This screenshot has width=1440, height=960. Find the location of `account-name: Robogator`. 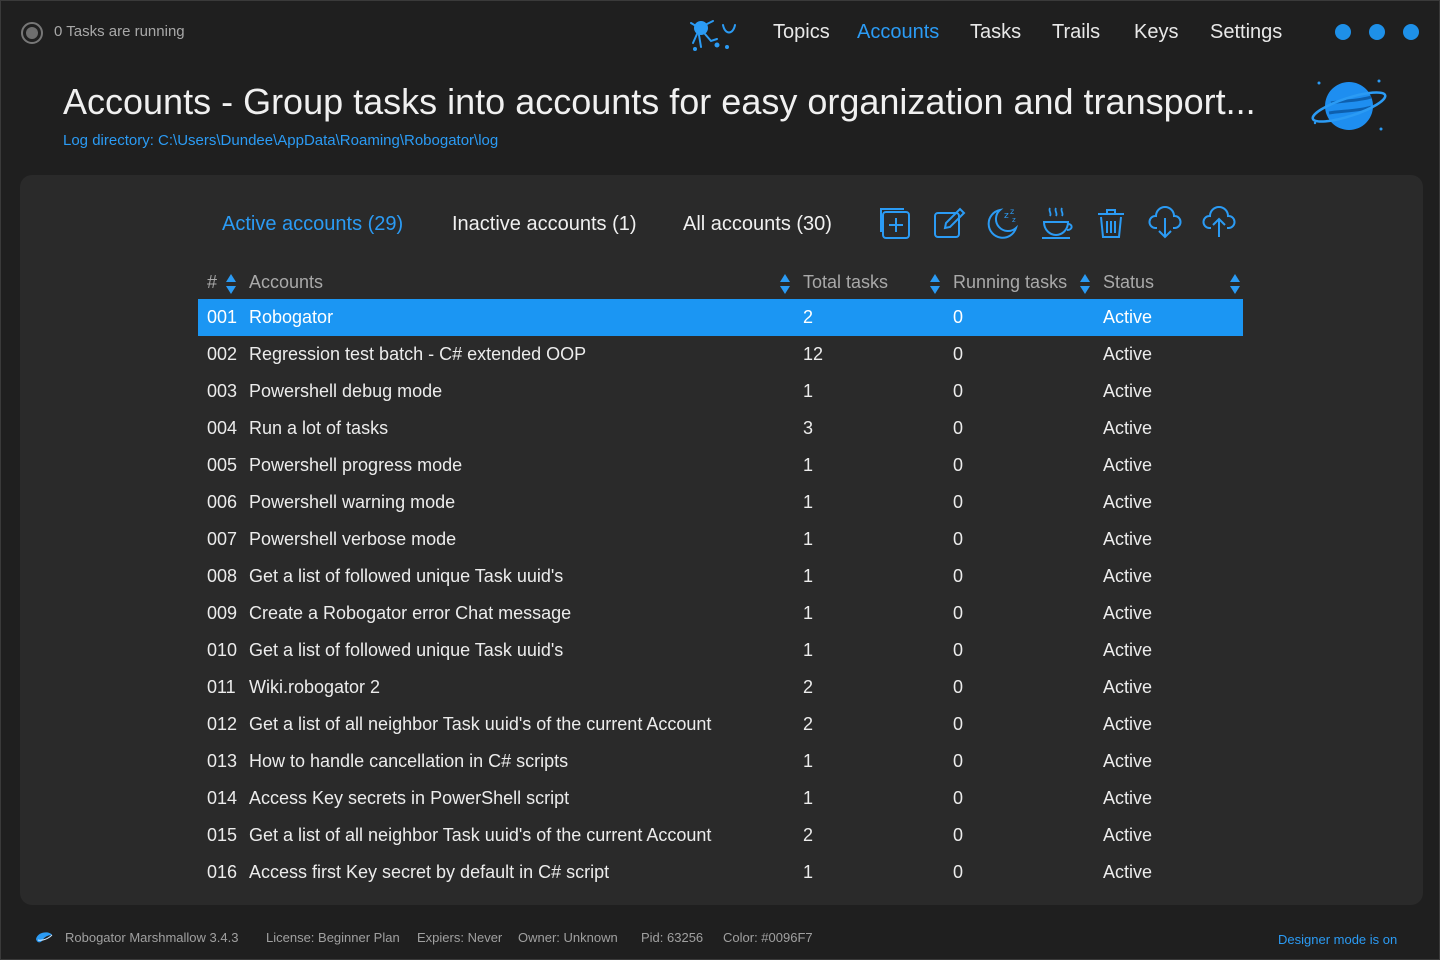

account-name: Robogator is located at coordinates (291, 317).